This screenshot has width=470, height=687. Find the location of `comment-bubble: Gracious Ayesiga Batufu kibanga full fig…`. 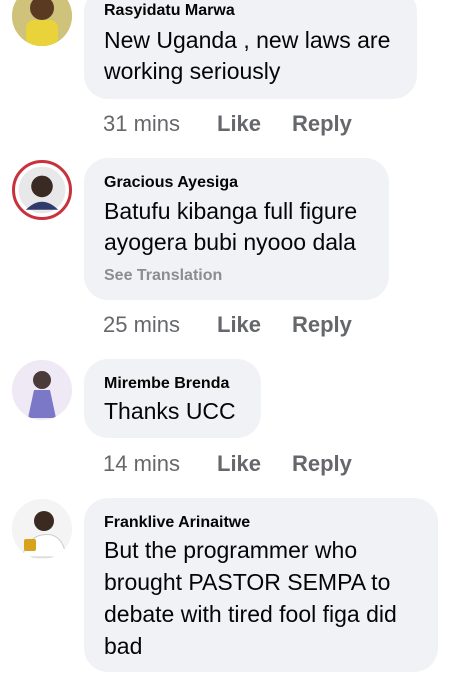

comment-bubble: Gracious Ayesiga Batufu kibanga full fig… is located at coordinates (236, 229).